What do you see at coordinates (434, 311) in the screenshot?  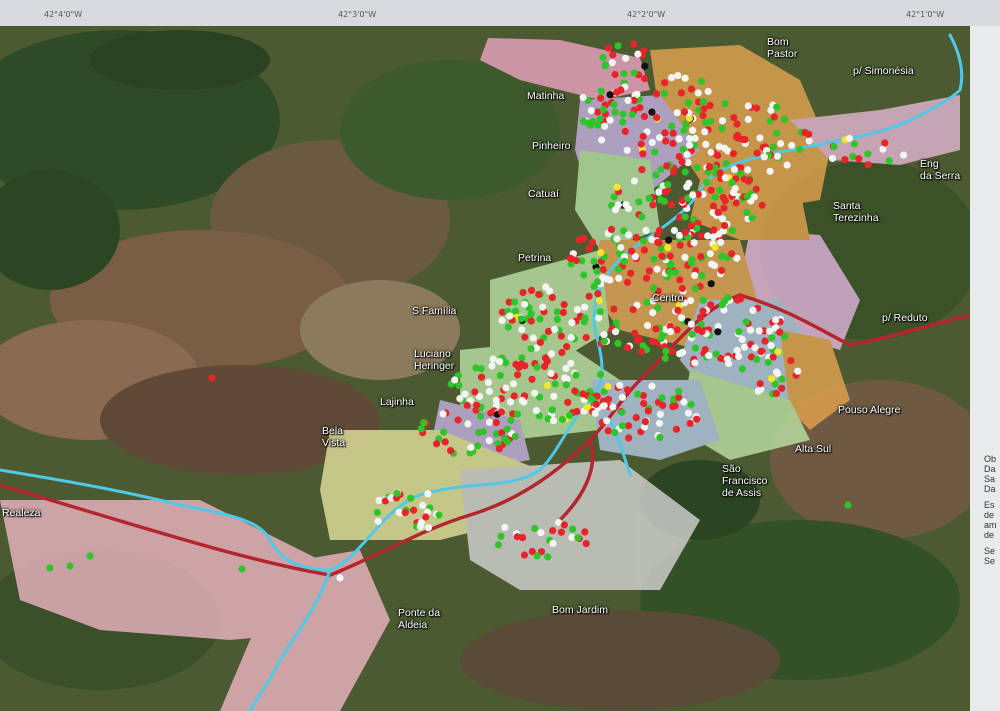 I see `place-label-s-familia: S Família` at bounding box center [434, 311].